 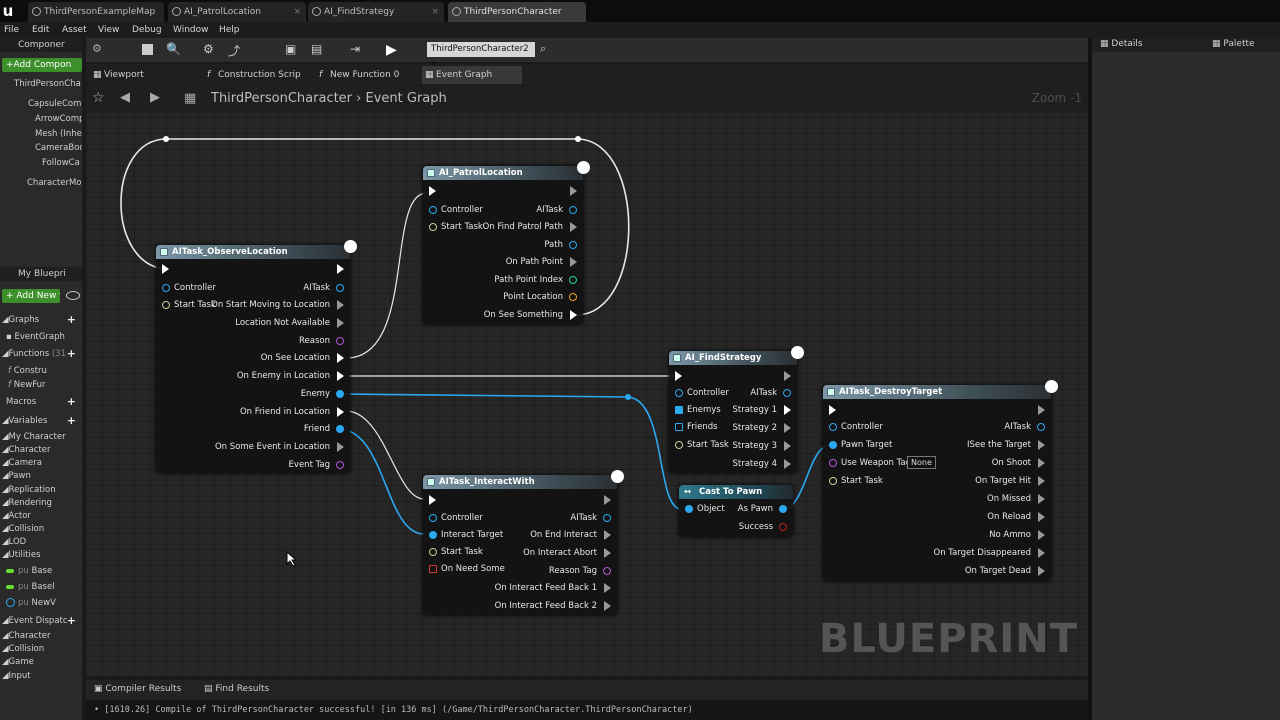 I want to click on ed-category: ◢Input, so click(x=16, y=676).